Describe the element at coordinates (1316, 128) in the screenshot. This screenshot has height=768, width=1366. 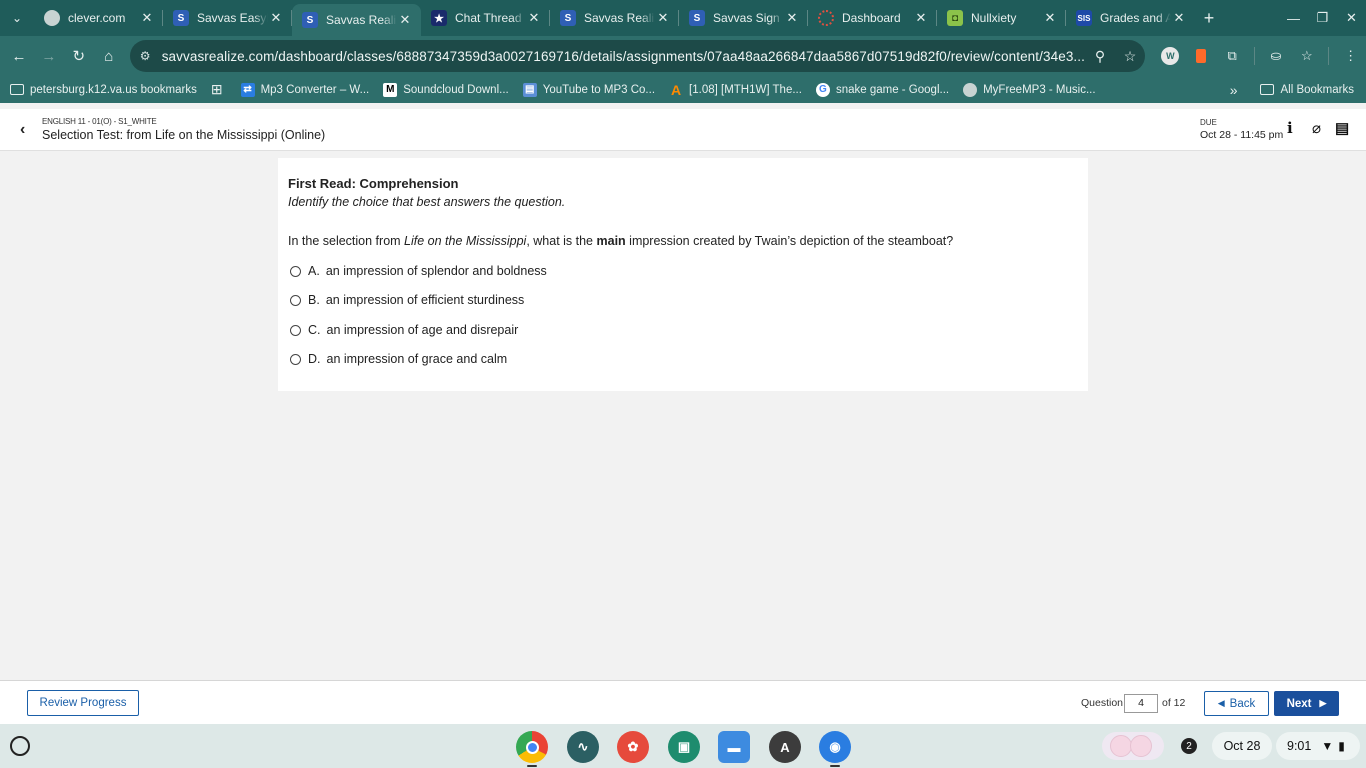
I see `paperclip-icon: ⌀` at that location.